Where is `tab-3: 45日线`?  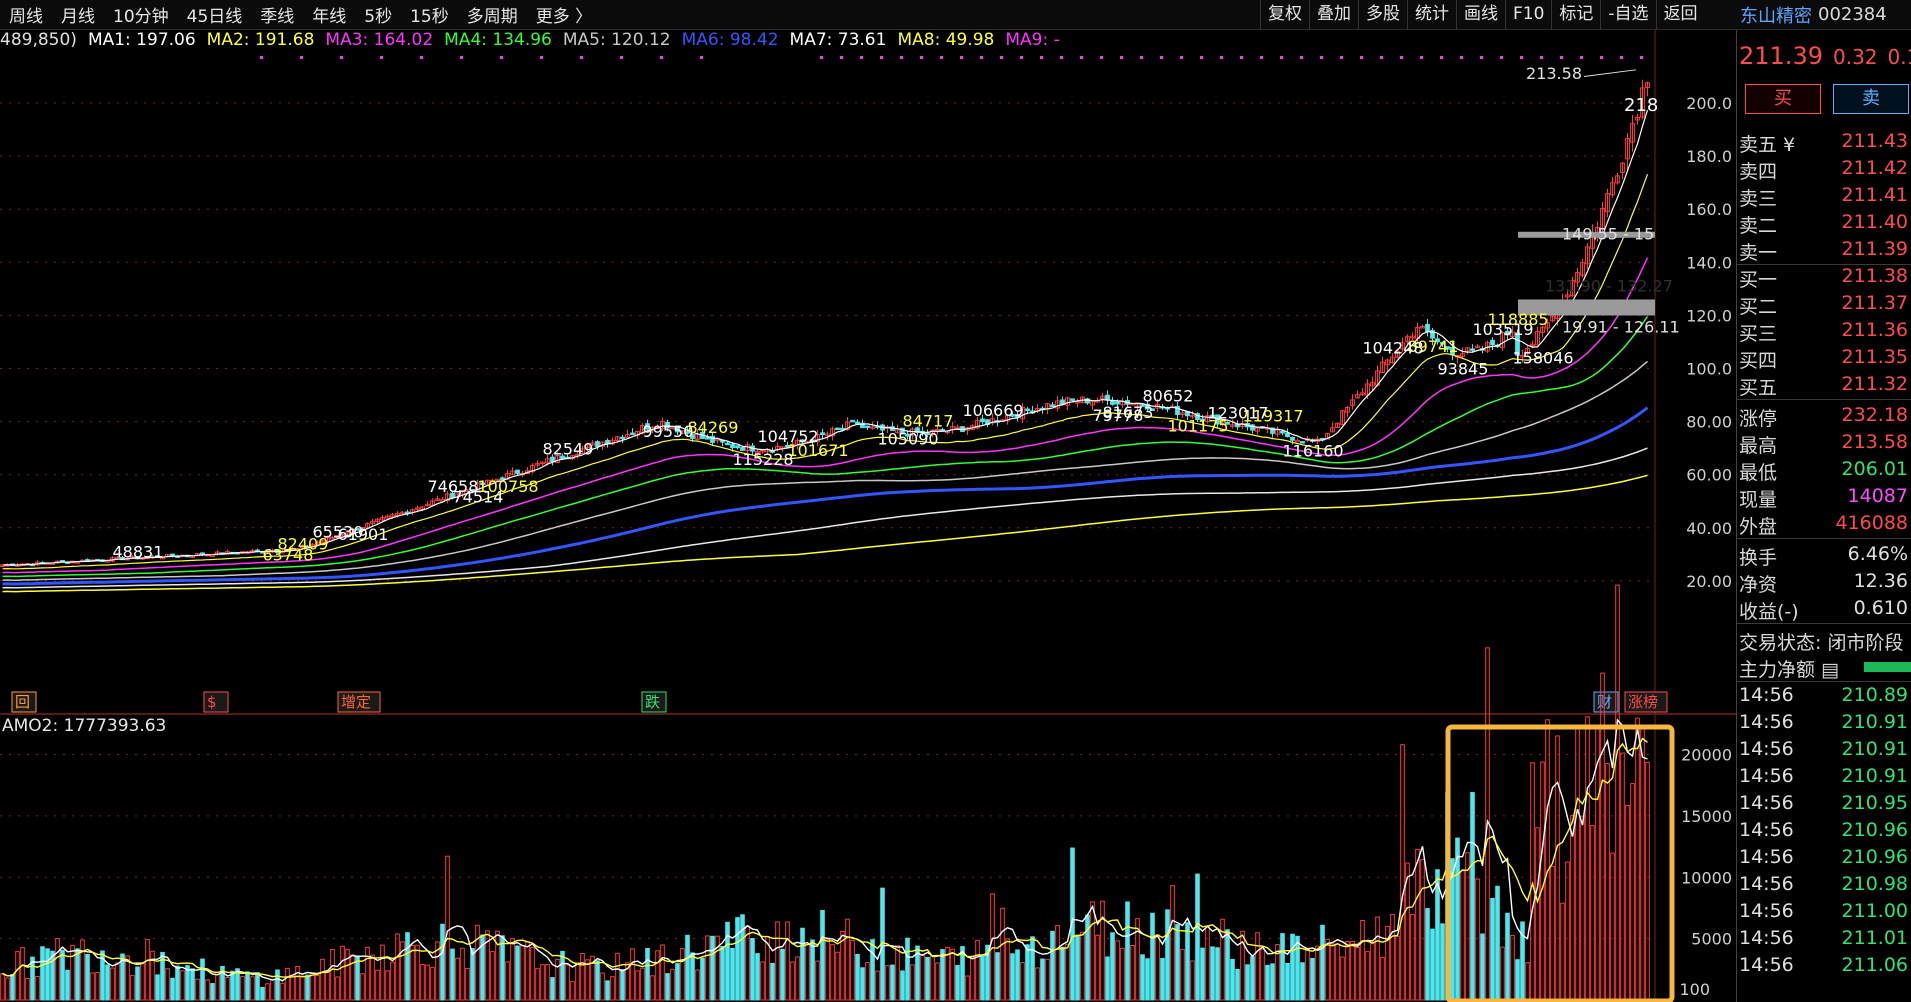
tab-3: 45日线 is located at coordinates (215, 14).